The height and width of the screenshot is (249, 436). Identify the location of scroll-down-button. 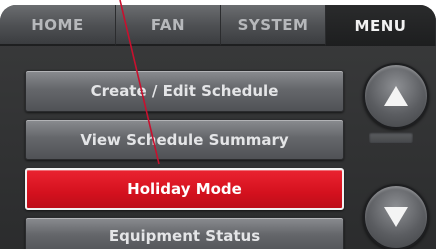
(396, 216).